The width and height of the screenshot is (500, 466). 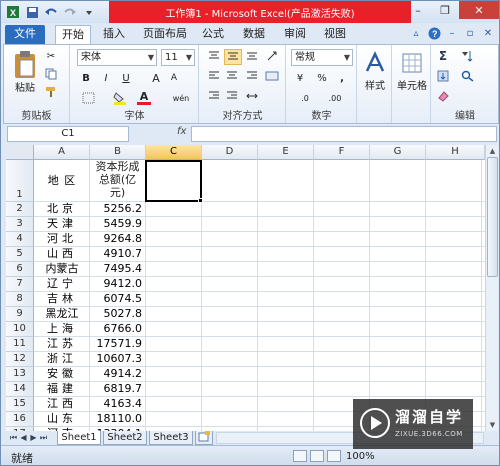 What do you see at coordinates (106, 78) in the screenshot?
I see `italic-button: I` at bounding box center [106, 78].